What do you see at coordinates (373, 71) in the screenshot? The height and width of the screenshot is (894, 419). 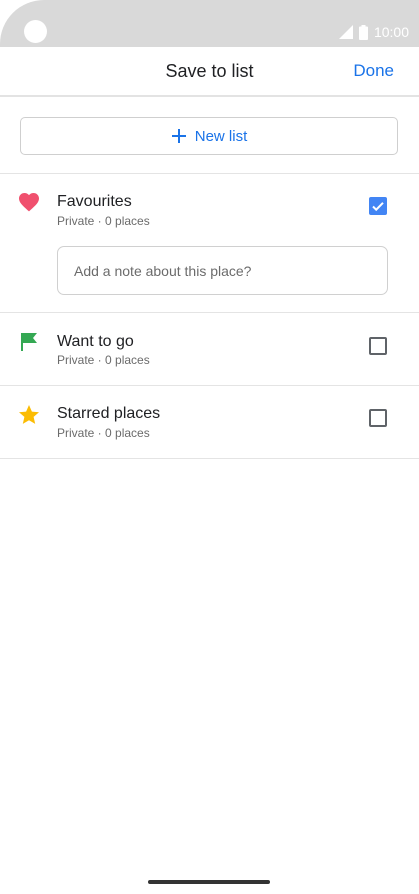 I see `done-button: Done` at bounding box center [373, 71].